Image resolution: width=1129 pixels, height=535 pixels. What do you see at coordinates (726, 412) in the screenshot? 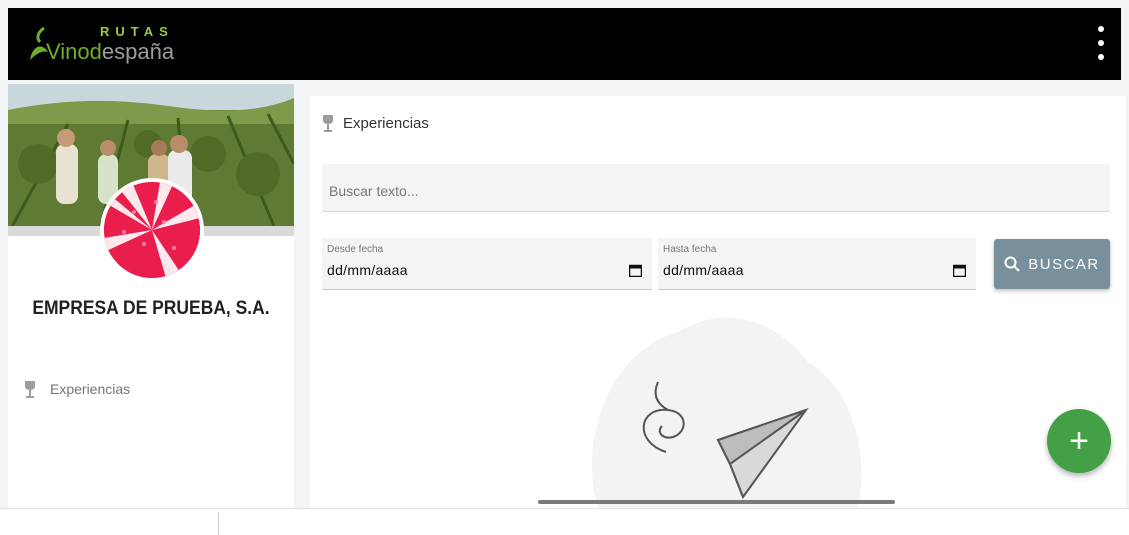
I see `paper-plane-illustration` at bounding box center [726, 412].